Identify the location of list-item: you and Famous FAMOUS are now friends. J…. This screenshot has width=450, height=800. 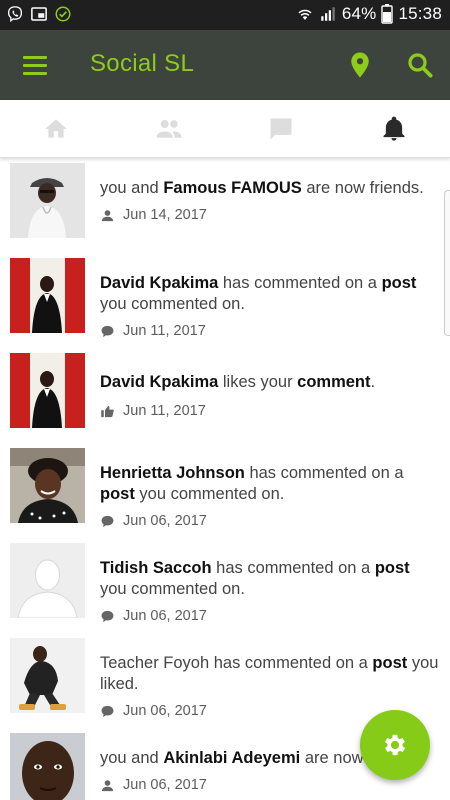
(225, 207).